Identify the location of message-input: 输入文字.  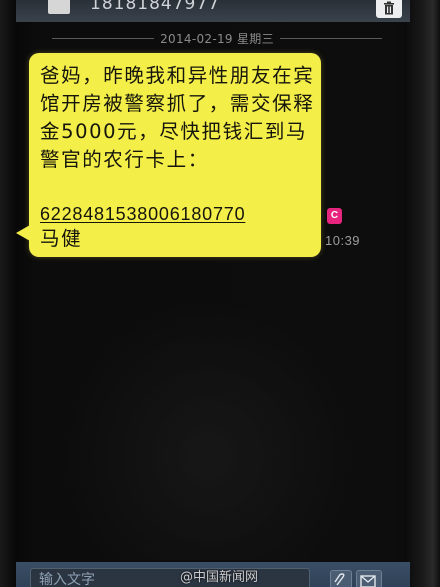
(170, 577).